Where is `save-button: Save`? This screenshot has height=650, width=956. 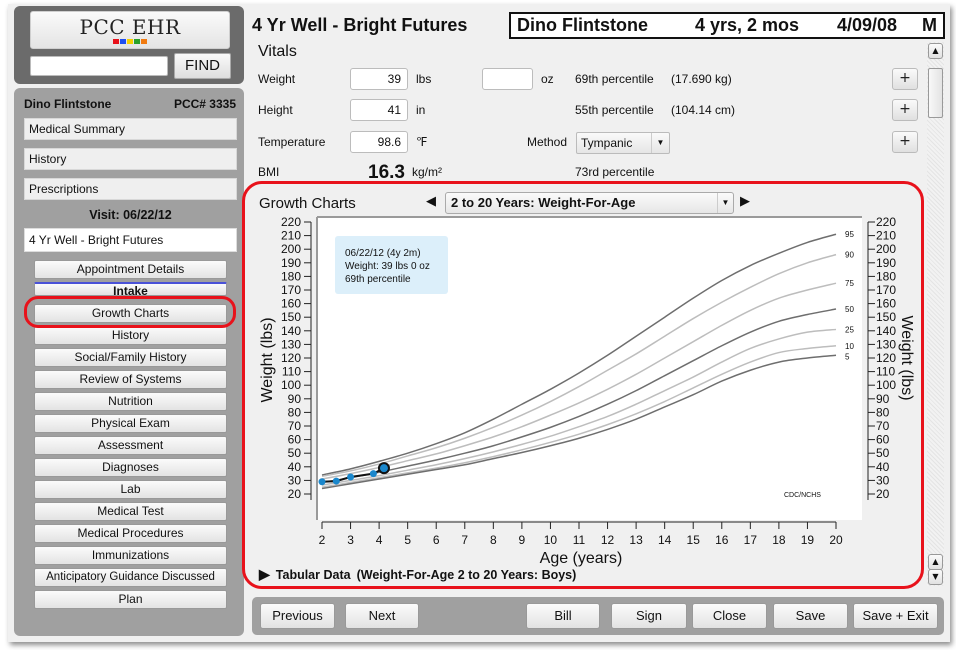 save-button: Save is located at coordinates (810, 616).